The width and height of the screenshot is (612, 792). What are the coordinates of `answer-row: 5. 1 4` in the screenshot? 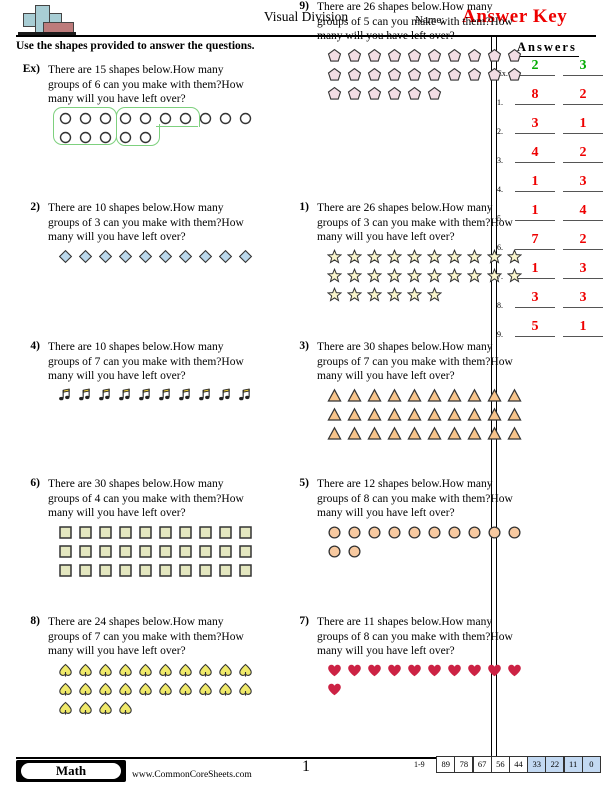 It's located at (554, 216).